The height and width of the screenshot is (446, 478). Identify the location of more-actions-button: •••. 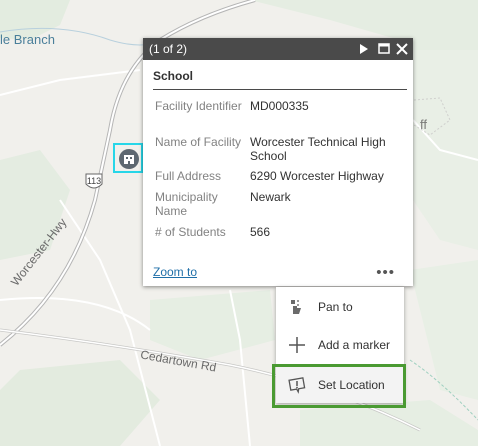
(385, 272).